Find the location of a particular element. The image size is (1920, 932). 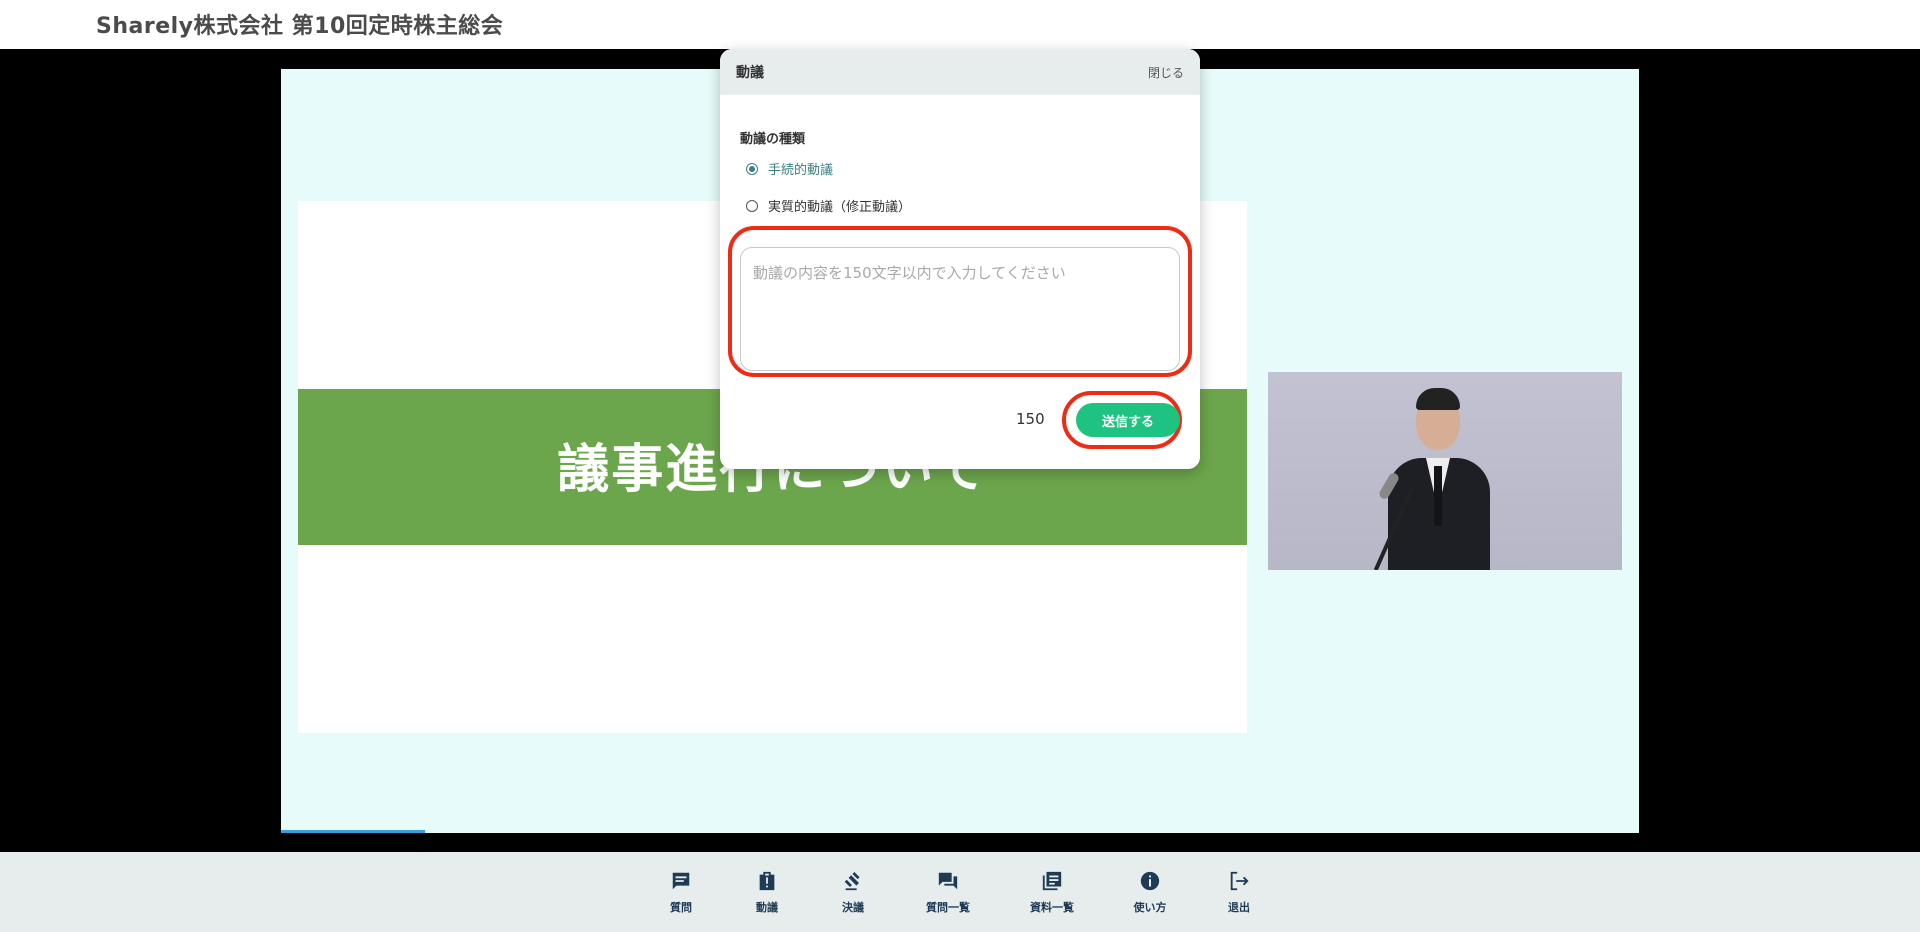

logout-icon is located at coordinates (1239, 881).